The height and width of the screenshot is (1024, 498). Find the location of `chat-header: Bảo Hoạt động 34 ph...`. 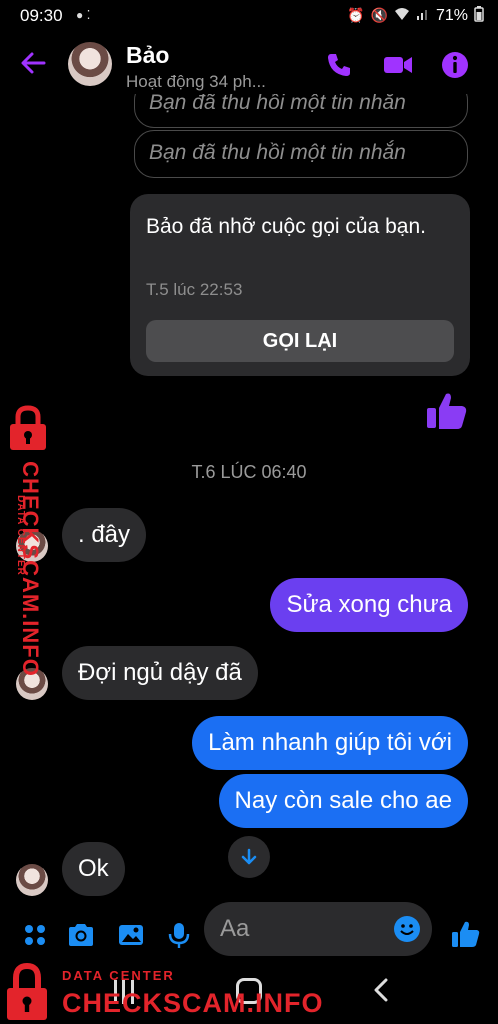

chat-header: Bảo Hoạt động 34 ph... is located at coordinates (249, 64).